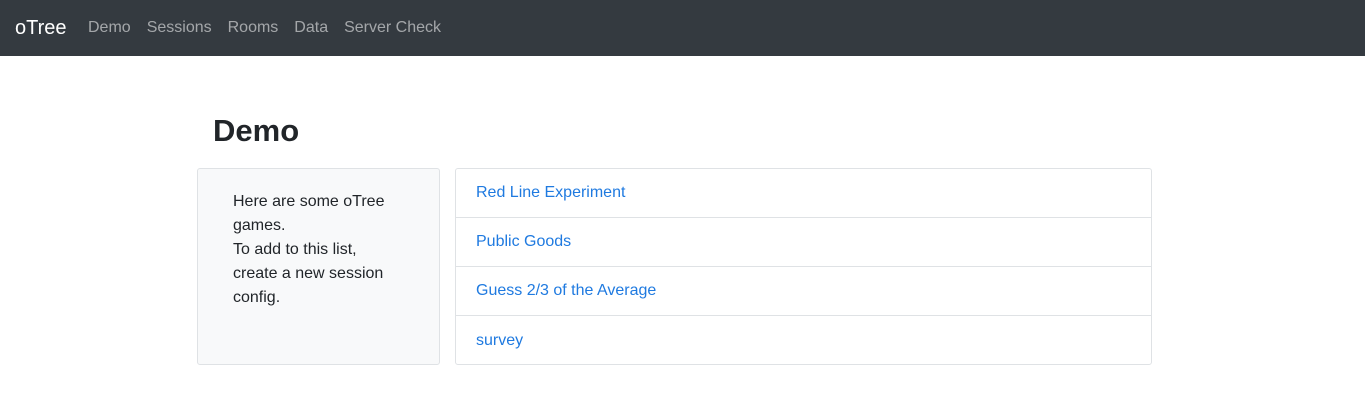 The width and height of the screenshot is (1365, 411). Describe the element at coordinates (257, 297) in the screenshot. I see `info-text-line: config.` at that location.